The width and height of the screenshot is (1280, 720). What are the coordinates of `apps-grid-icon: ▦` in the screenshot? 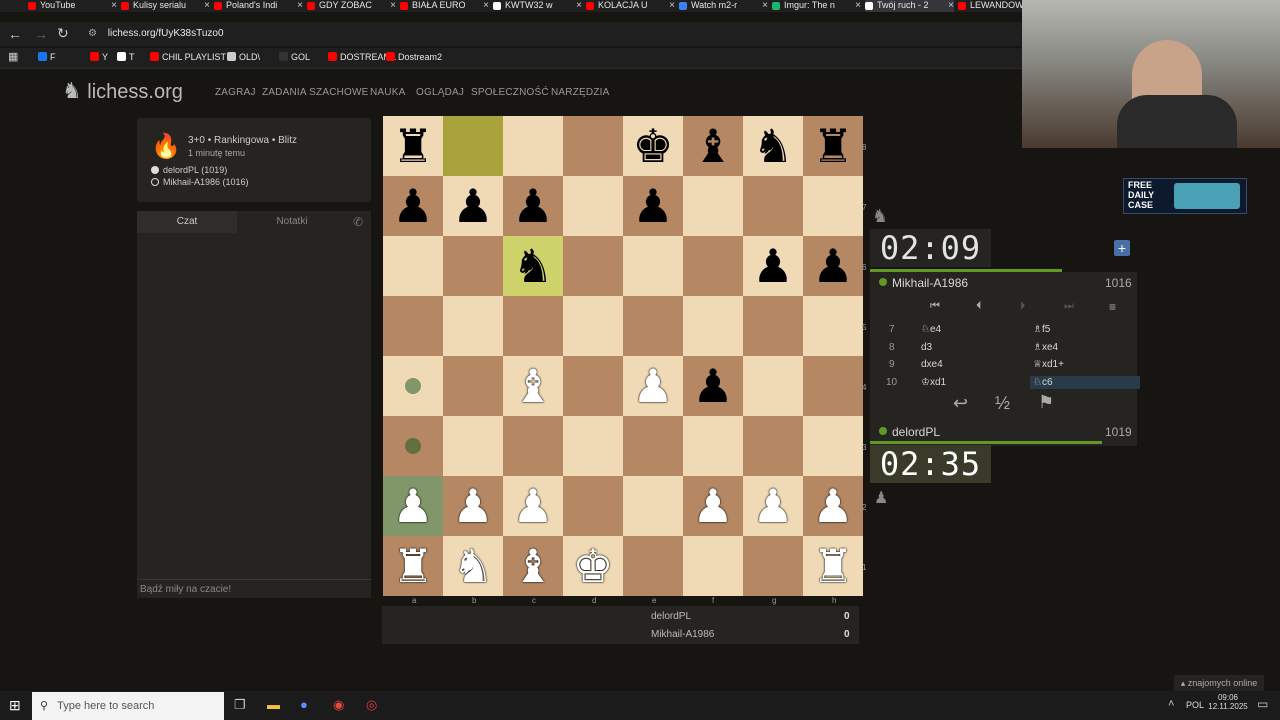 It's located at (13, 56).